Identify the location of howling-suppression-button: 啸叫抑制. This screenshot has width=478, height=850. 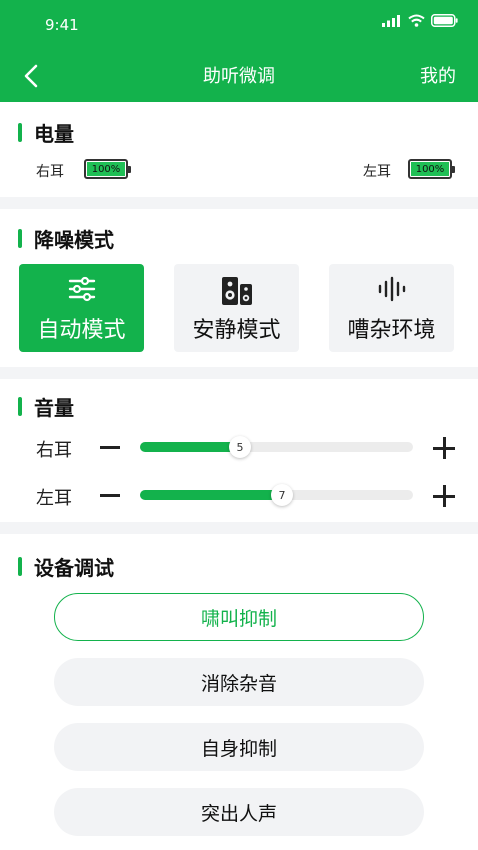
(239, 617).